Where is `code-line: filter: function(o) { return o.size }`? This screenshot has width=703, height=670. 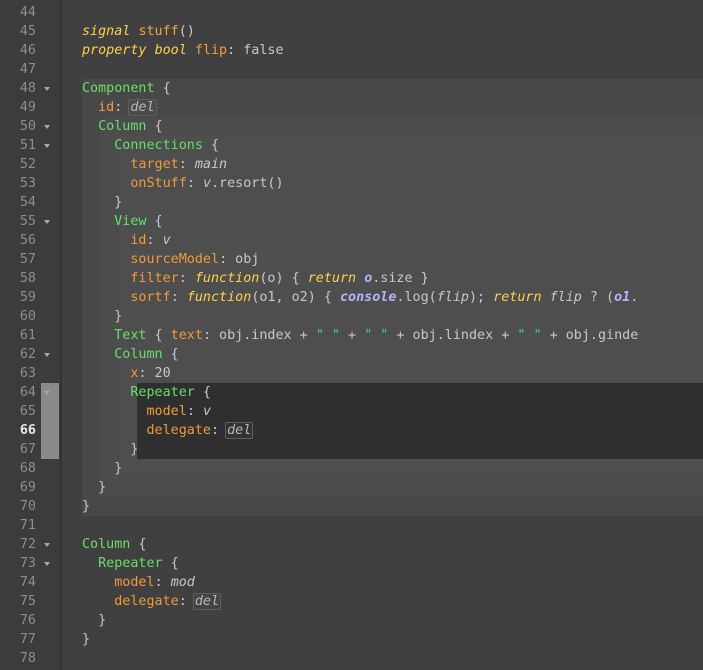 code-line: filter: function(o) { return o.size } is located at coordinates (255, 278).